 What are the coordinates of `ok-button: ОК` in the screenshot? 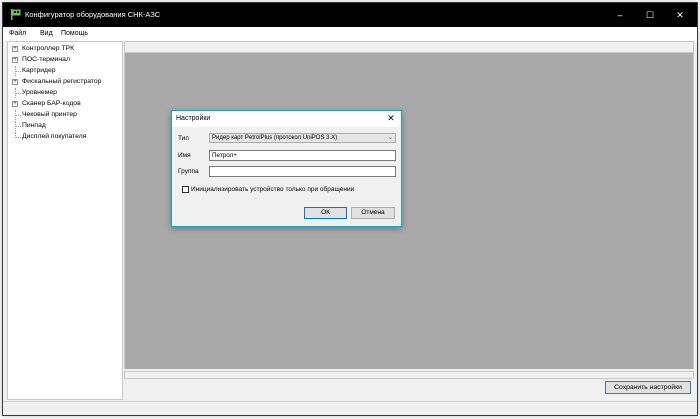 It's located at (325, 213).